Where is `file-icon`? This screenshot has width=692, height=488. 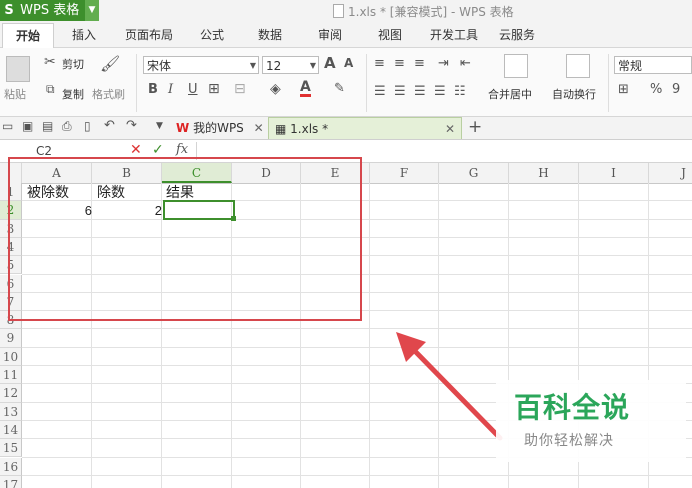 file-icon is located at coordinates (338, 11).